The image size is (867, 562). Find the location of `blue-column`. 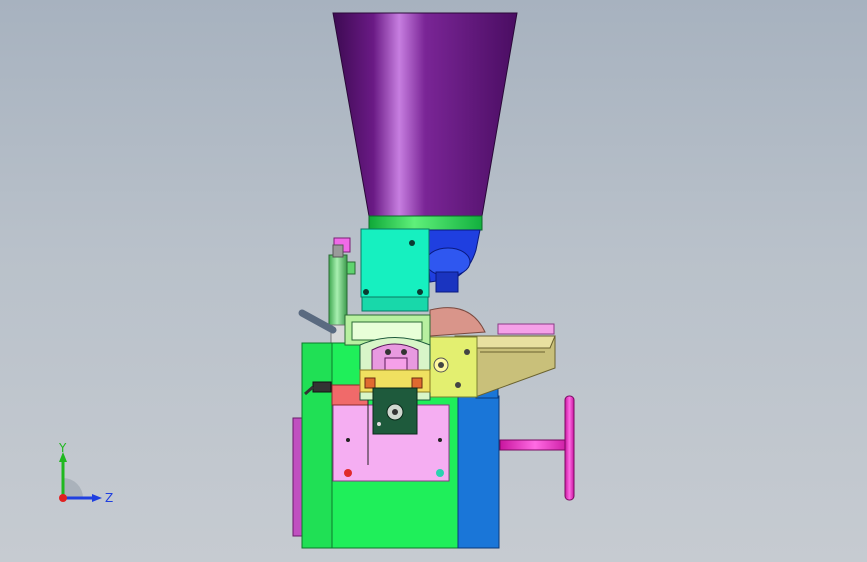

blue-column is located at coordinates (478, 464).